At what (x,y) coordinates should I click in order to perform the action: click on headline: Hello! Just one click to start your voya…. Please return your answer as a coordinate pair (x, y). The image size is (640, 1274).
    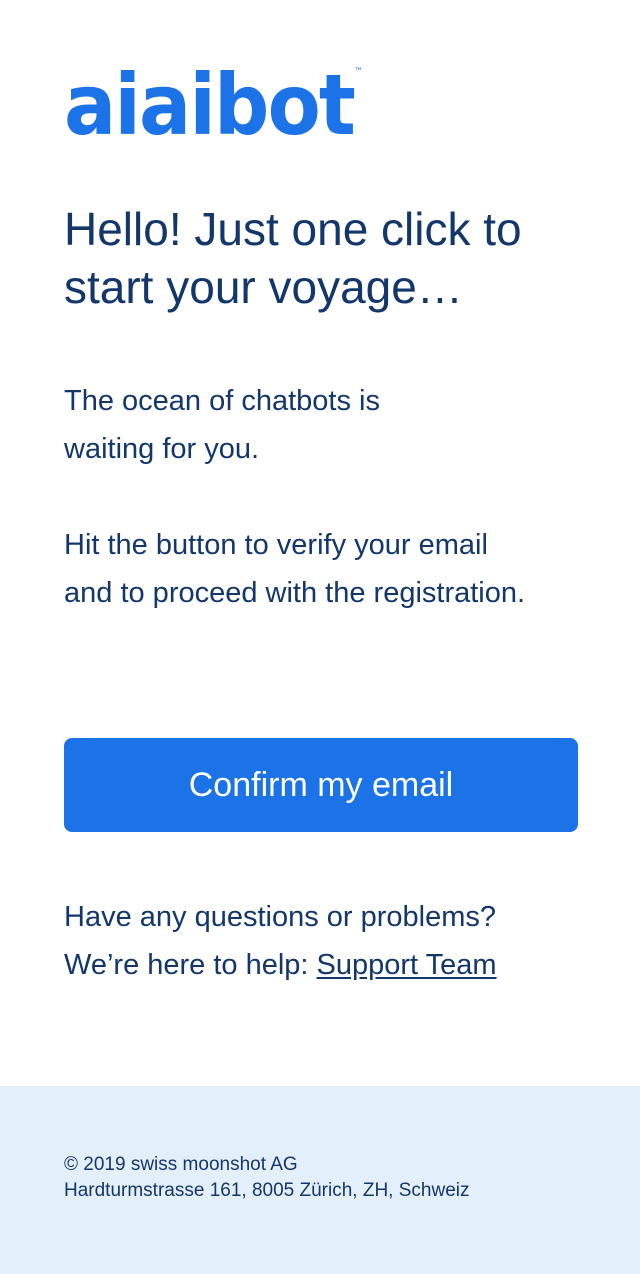
    Looking at the image, I should click on (293, 258).